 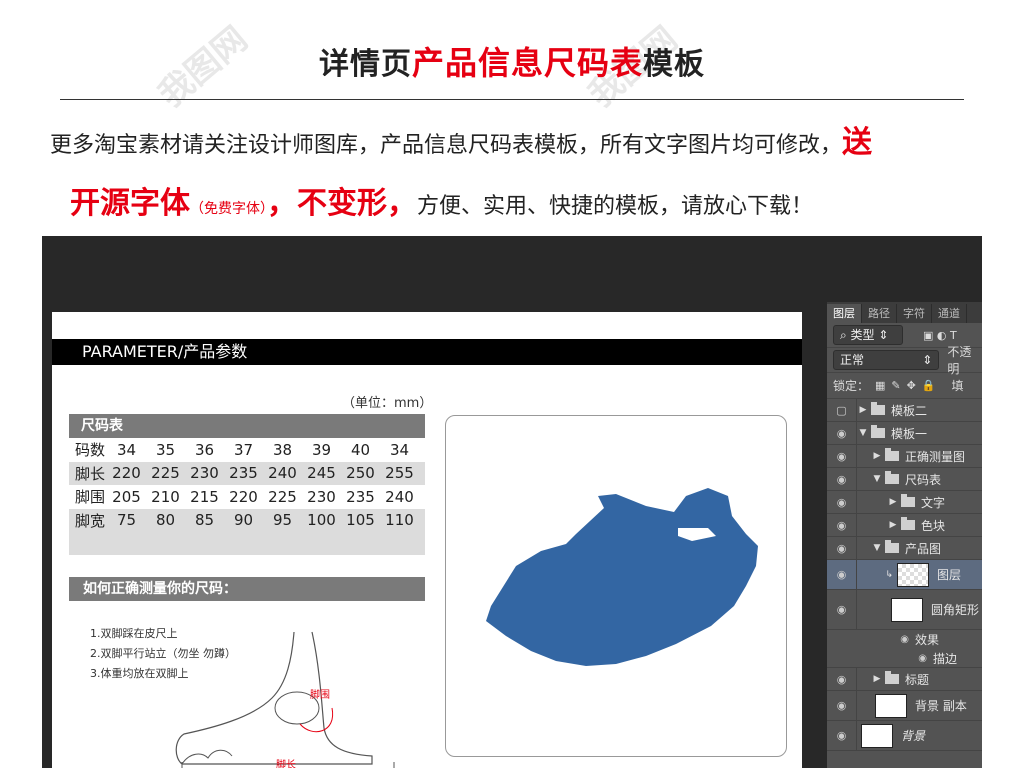 What do you see at coordinates (904, 679) in the screenshot?
I see `layer-row: ◉ ▶ 标题` at bounding box center [904, 679].